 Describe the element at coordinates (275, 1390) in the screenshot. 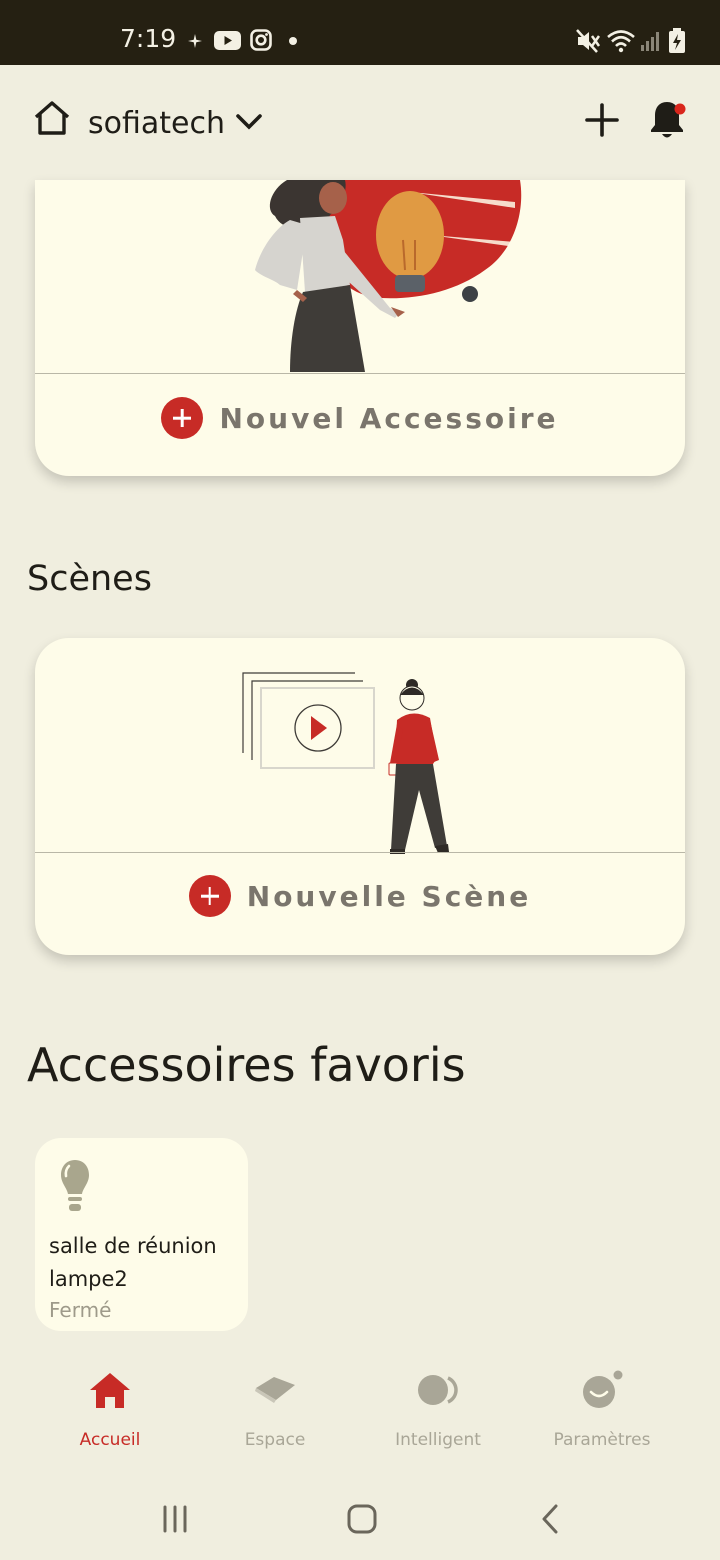

I see `space-icon` at that location.